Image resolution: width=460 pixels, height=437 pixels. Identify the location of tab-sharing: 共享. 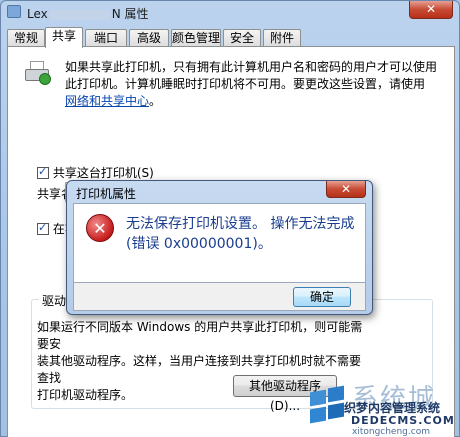
(64, 37).